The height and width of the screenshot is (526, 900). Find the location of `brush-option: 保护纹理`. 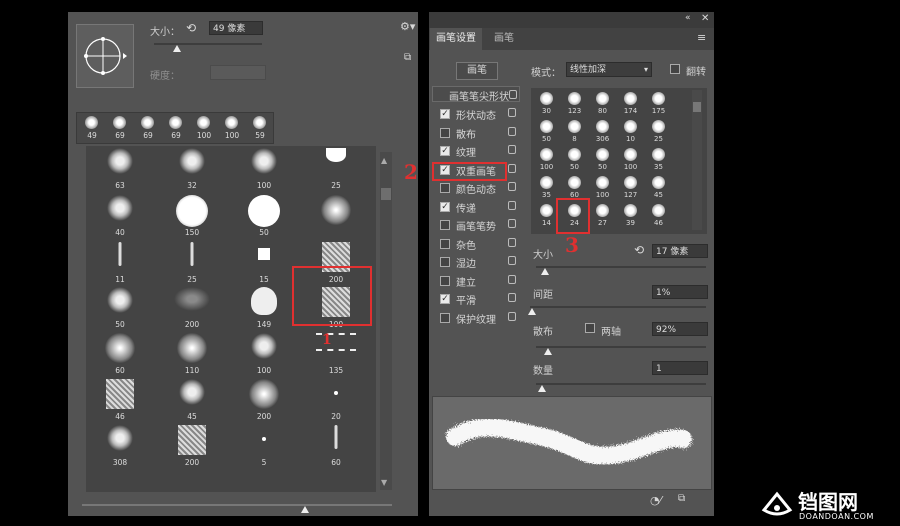

brush-option: 保护纹理 is located at coordinates (476, 318).